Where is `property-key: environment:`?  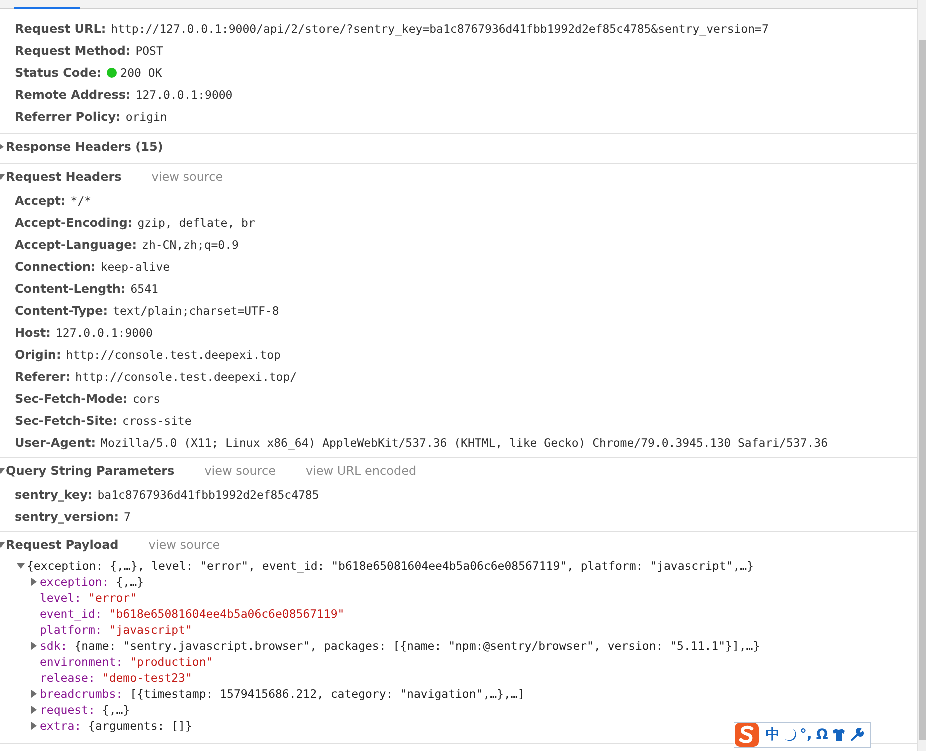 property-key: environment: is located at coordinates (82, 662).